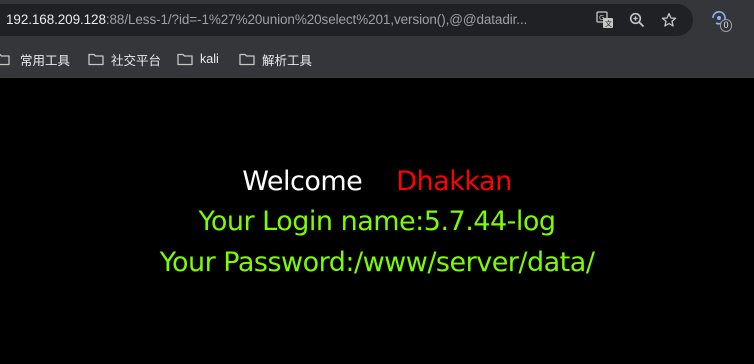  Describe the element at coordinates (302, 181) in the screenshot. I see `welcome-text: Welcome` at that location.